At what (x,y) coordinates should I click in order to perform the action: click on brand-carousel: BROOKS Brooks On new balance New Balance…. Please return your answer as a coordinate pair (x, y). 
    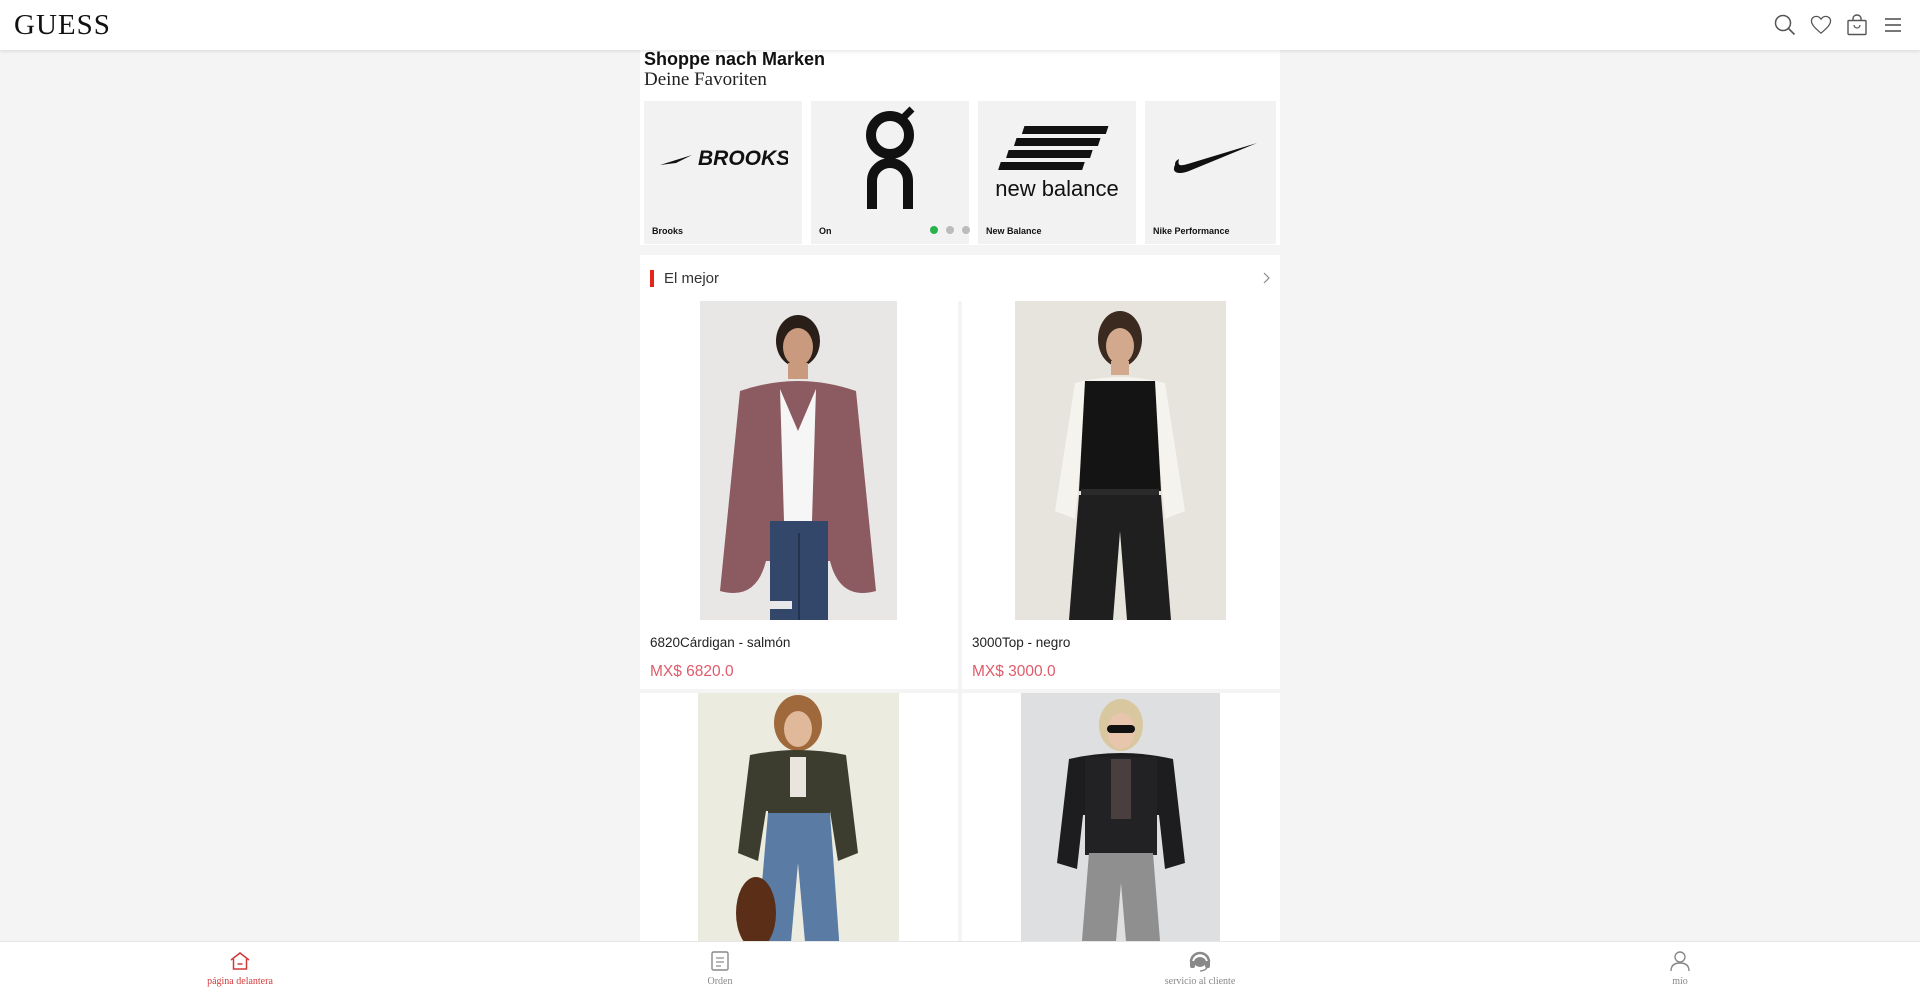
    Looking at the image, I should click on (960, 172).